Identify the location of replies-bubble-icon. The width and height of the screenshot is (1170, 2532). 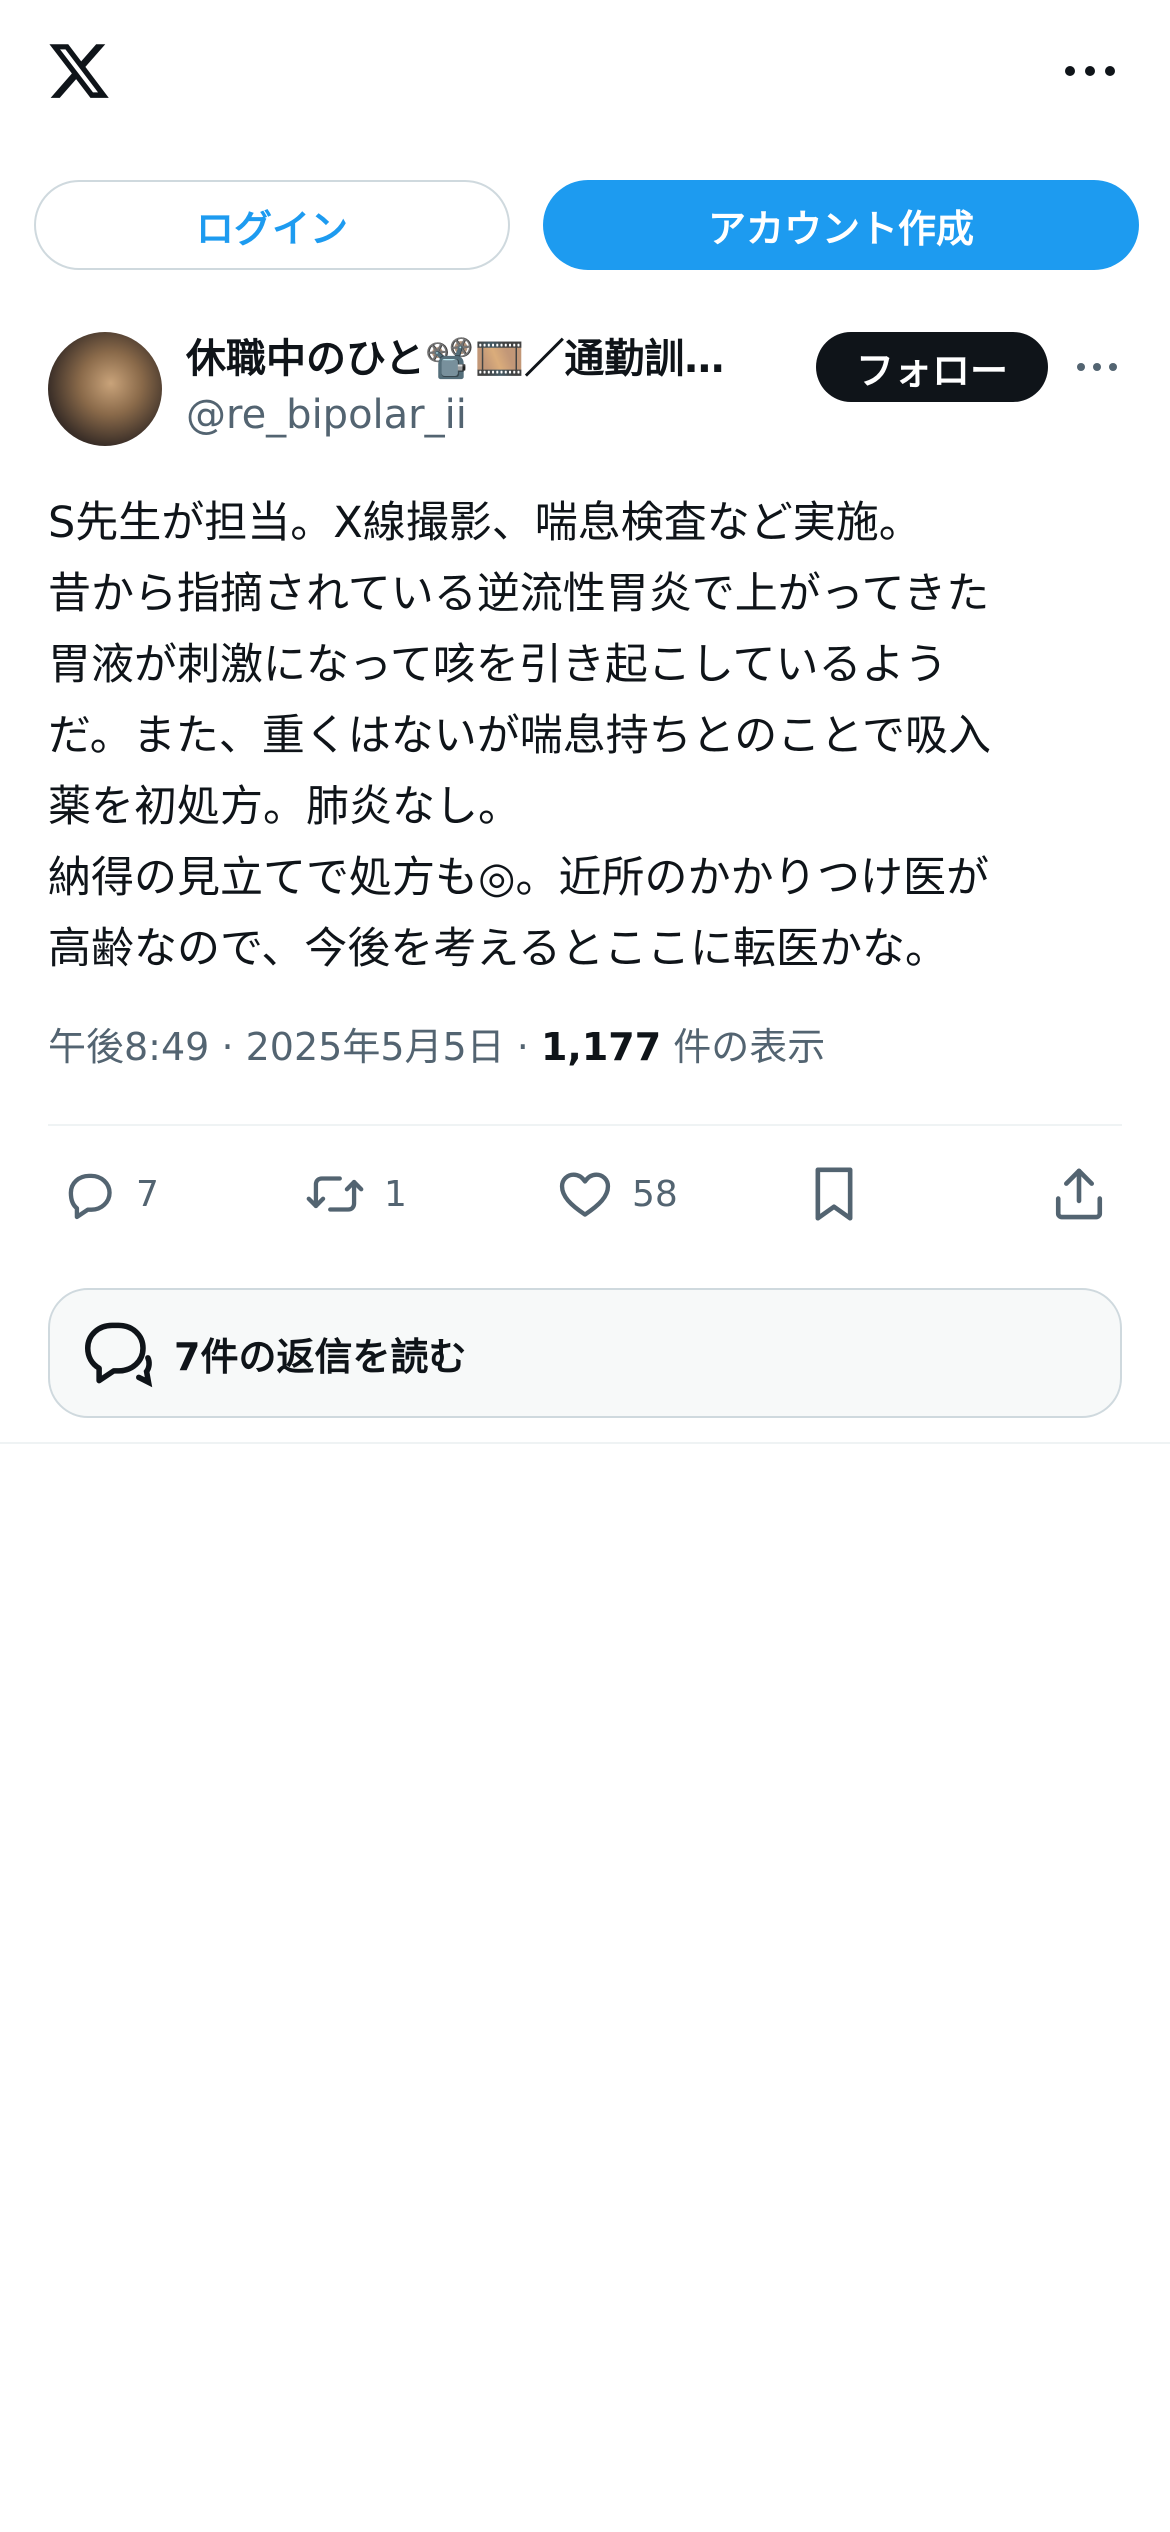
(118, 1355).